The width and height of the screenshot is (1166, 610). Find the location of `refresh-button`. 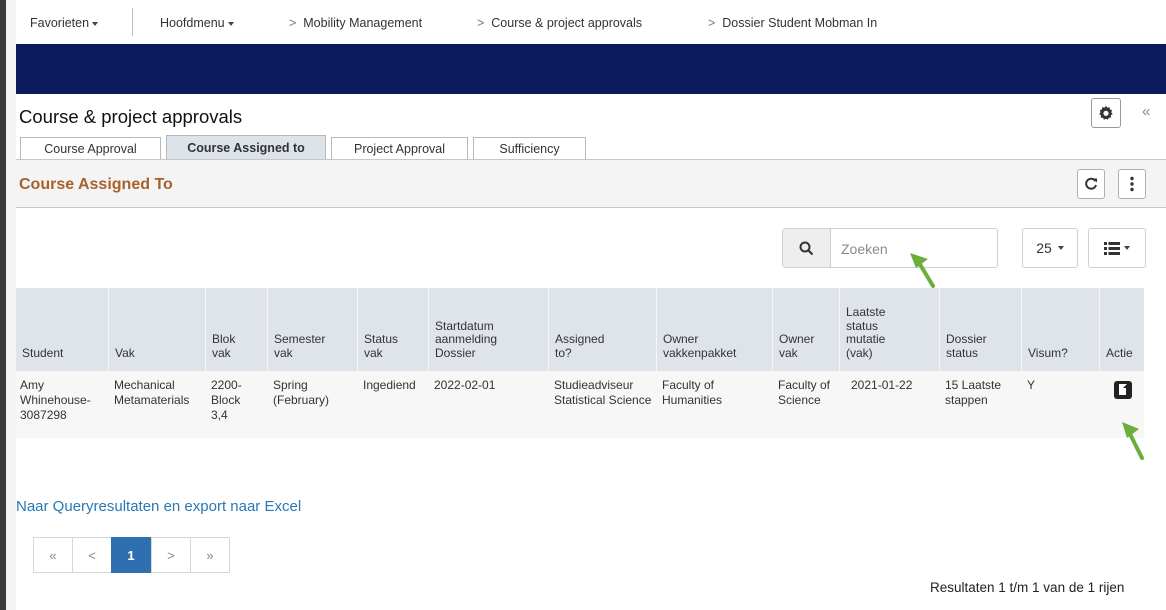

refresh-button is located at coordinates (1091, 184).